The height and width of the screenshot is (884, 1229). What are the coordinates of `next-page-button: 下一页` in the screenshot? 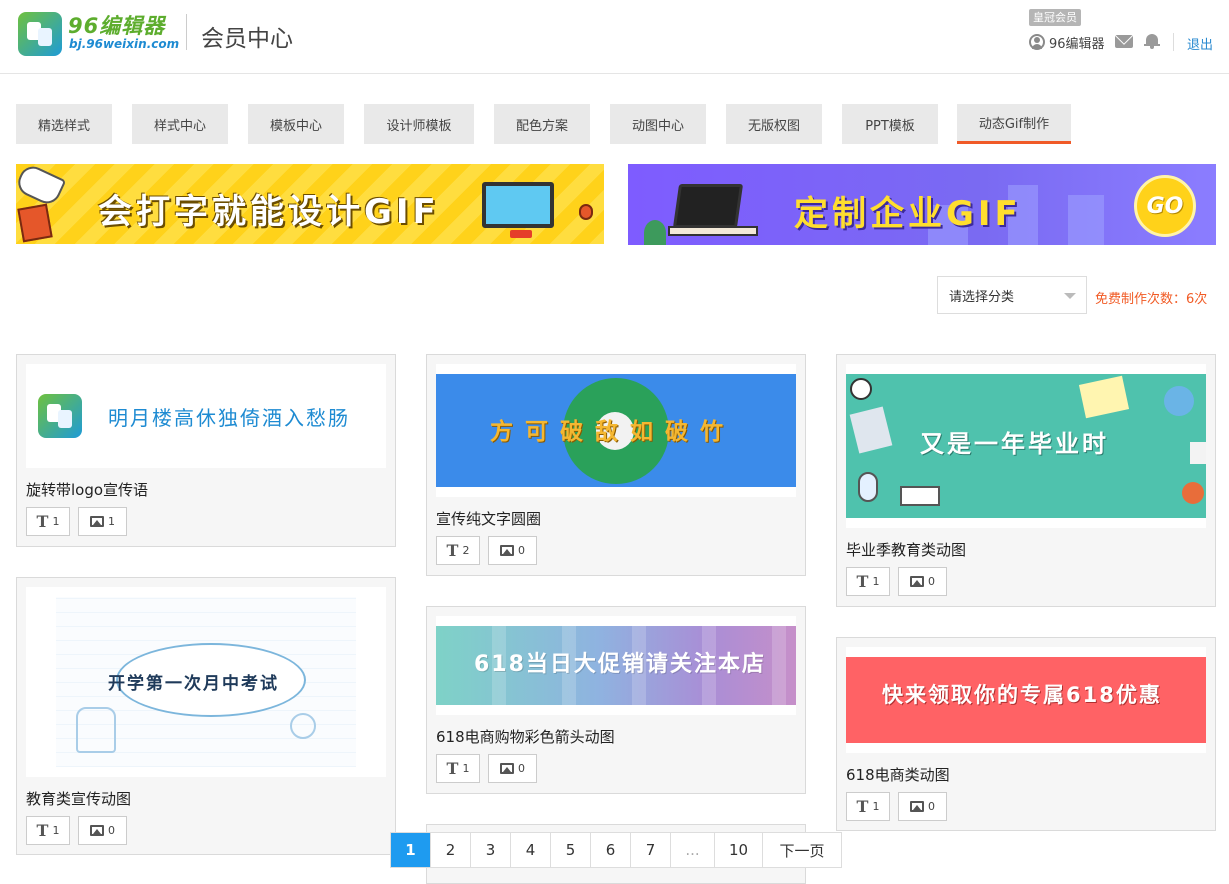 It's located at (802, 850).